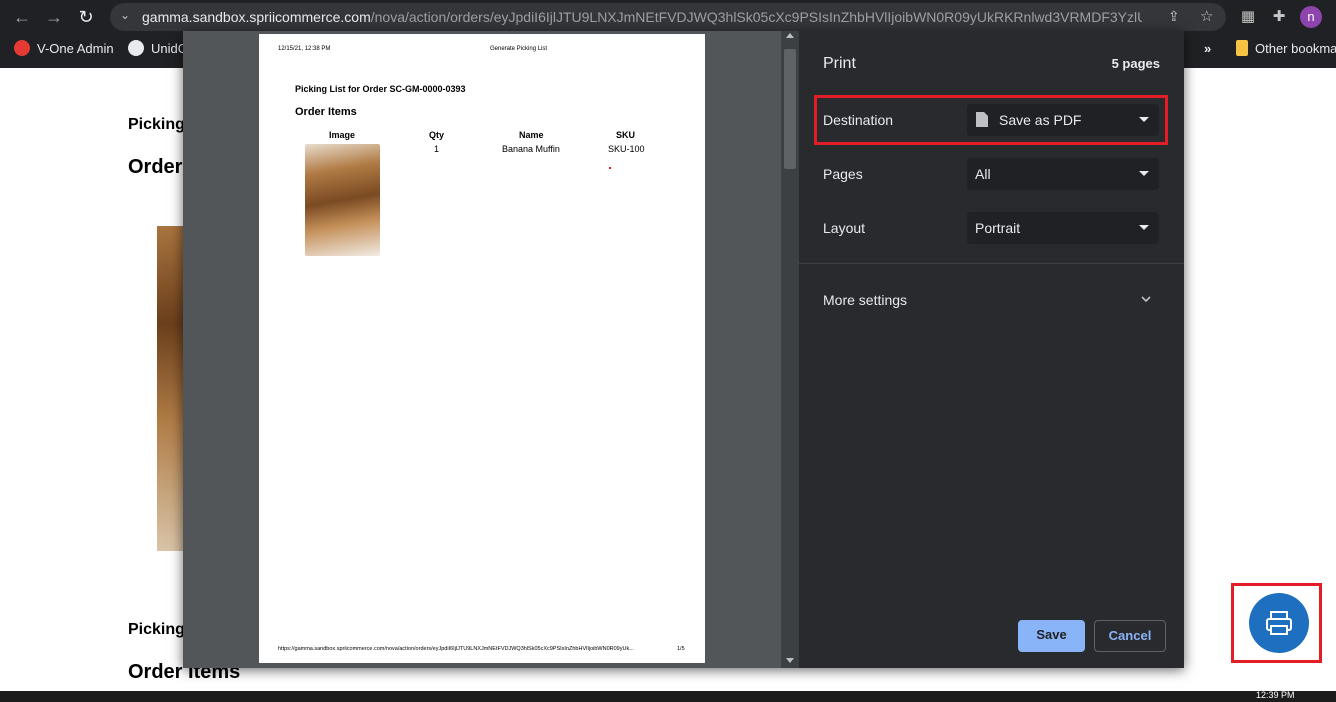 This screenshot has width=1336, height=702. I want to click on preview-muffin-image, so click(342, 200).